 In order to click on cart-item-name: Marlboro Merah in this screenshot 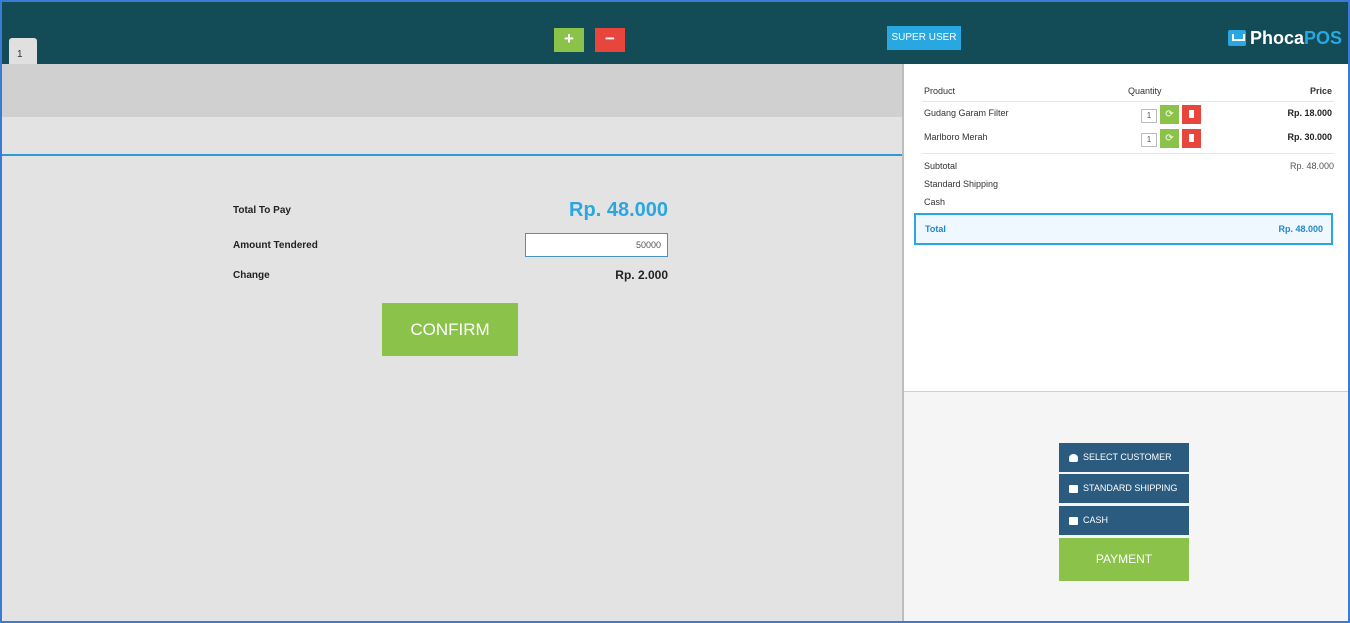, I will do `click(956, 137)`.